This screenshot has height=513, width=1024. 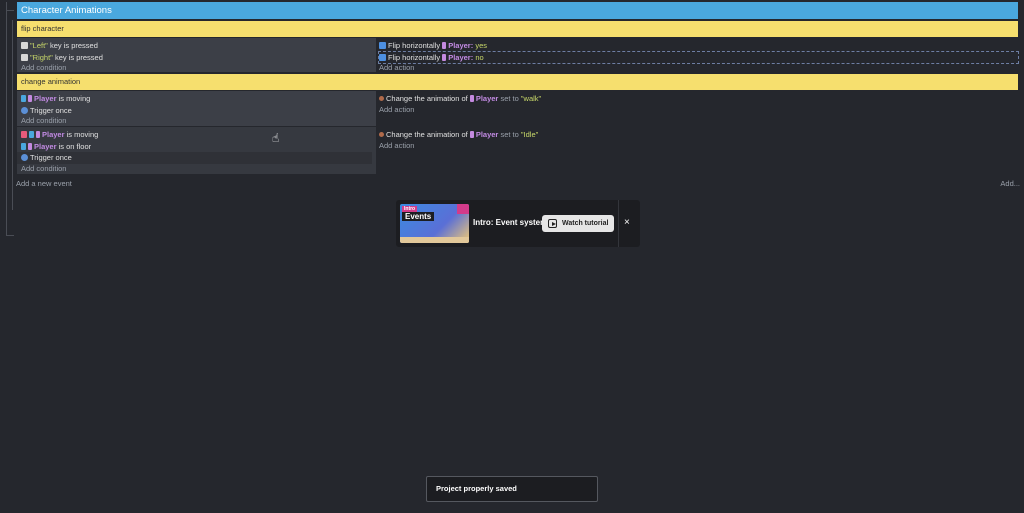 I want to click on hand-cursor-icon: ☝, so click(x=276, y=138).